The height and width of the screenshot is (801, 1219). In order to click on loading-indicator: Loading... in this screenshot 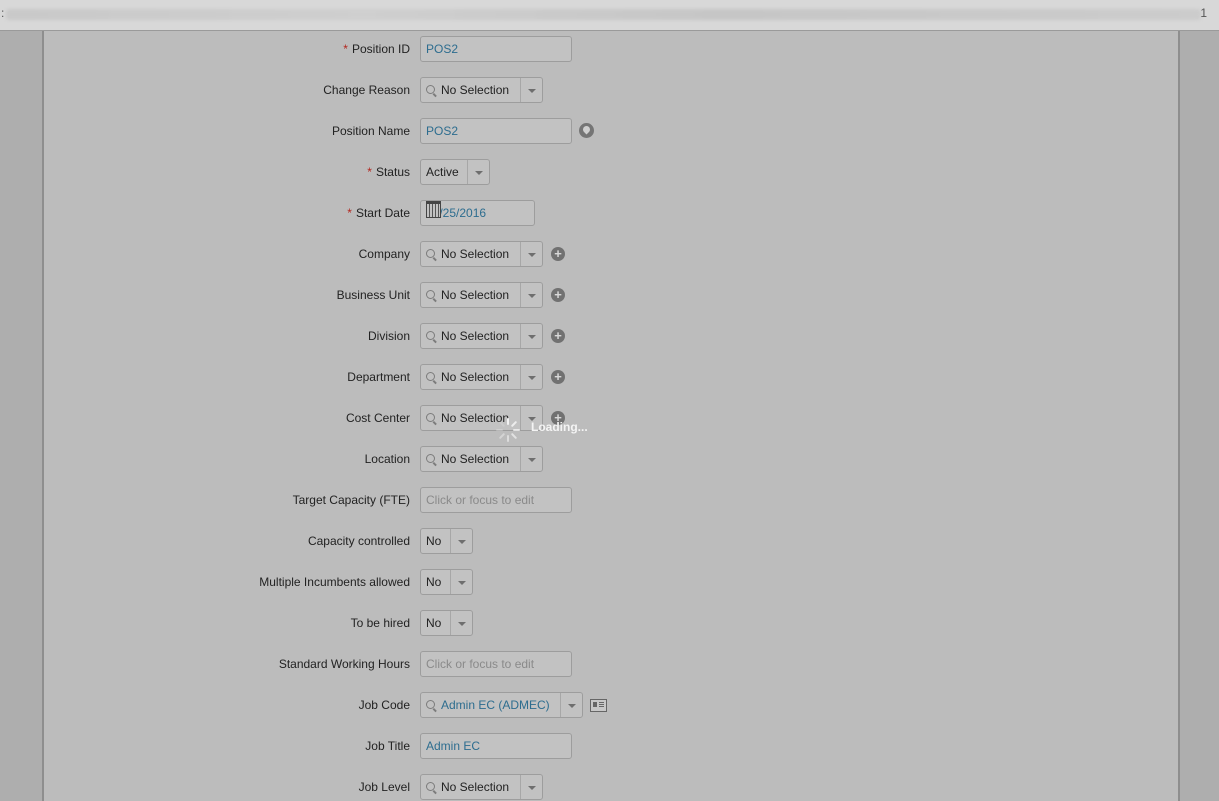, I will do `click(549, 430)`.